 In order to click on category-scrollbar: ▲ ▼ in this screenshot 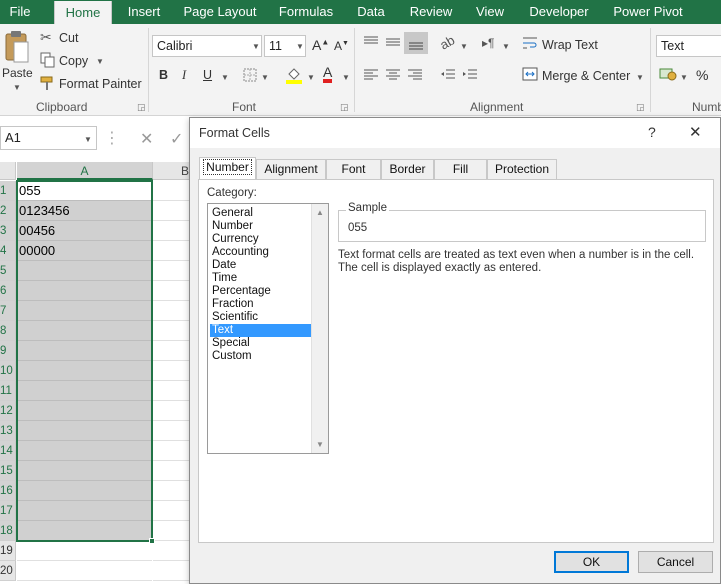, I will do `click(319, 328)`.